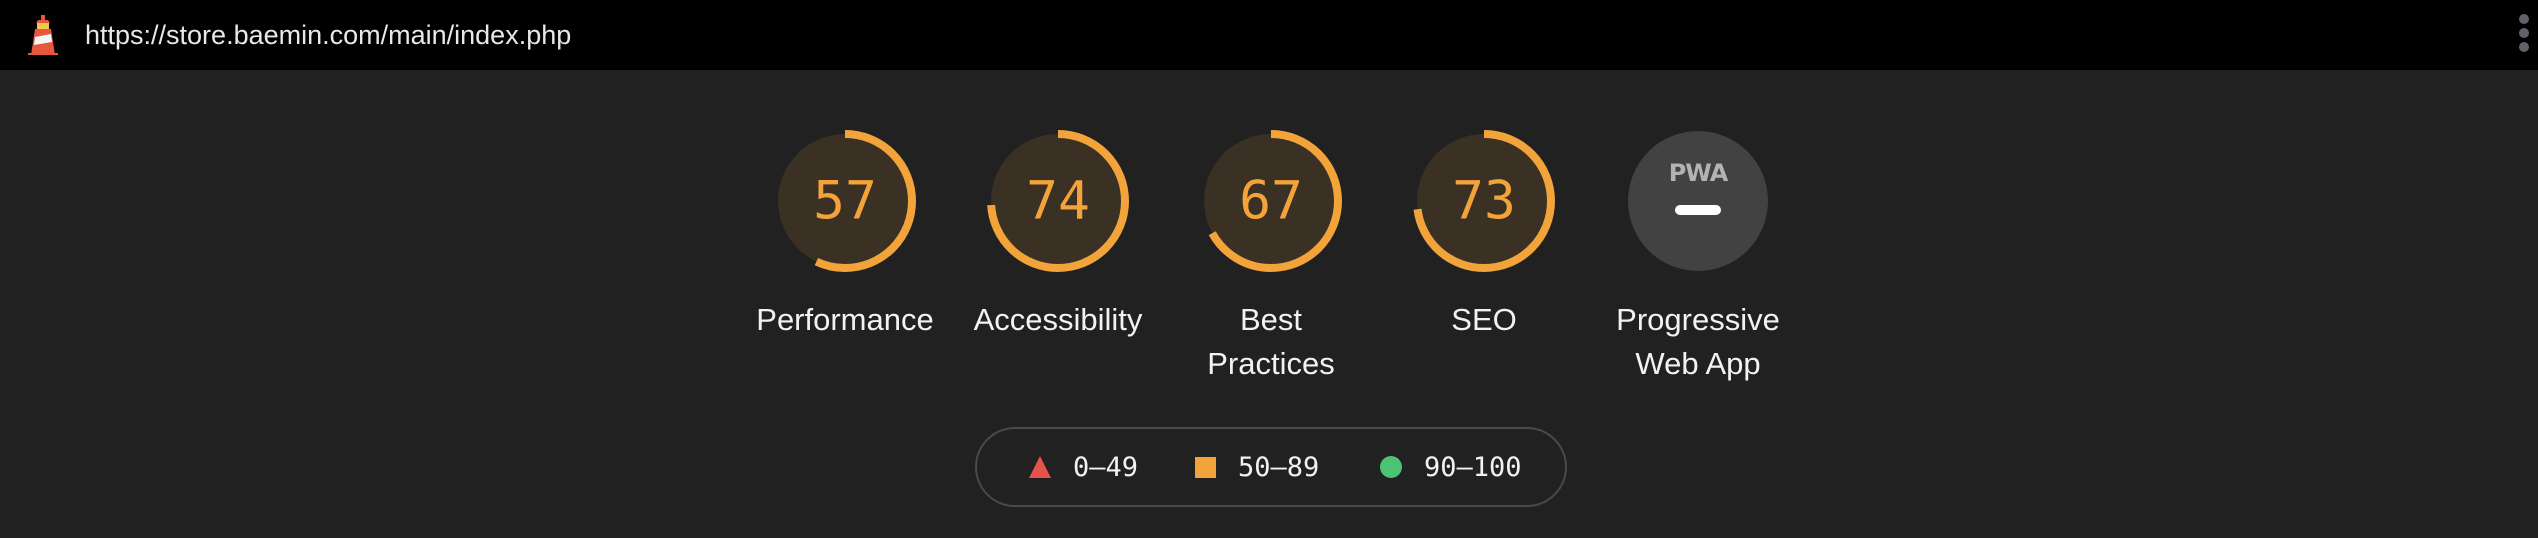  What do you see at coordinates (1698, 319) in the screenshot?
I see `gauge-label-line: Progressive` at bounding box center [1698, 319].